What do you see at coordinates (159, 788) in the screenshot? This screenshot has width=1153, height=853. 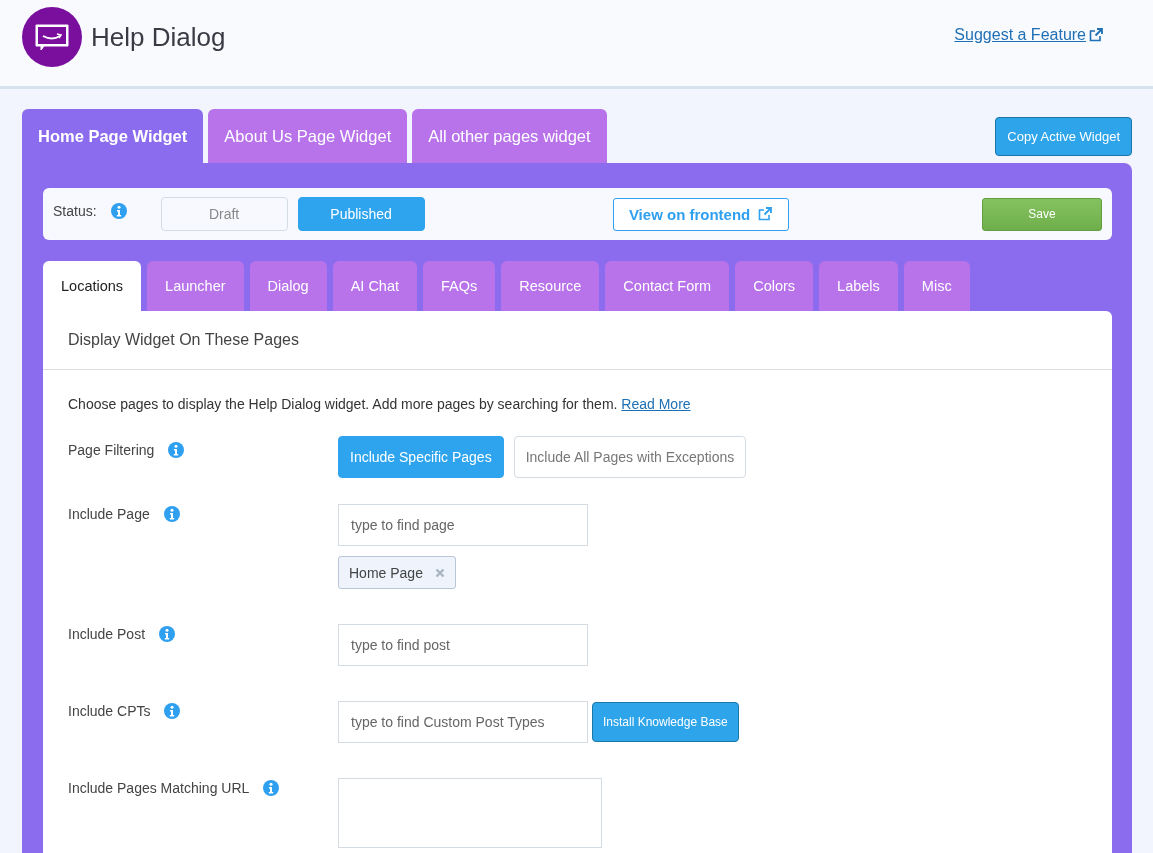 I see `field-label: Include Pages Matching URL` at bounding box center [159, 788].